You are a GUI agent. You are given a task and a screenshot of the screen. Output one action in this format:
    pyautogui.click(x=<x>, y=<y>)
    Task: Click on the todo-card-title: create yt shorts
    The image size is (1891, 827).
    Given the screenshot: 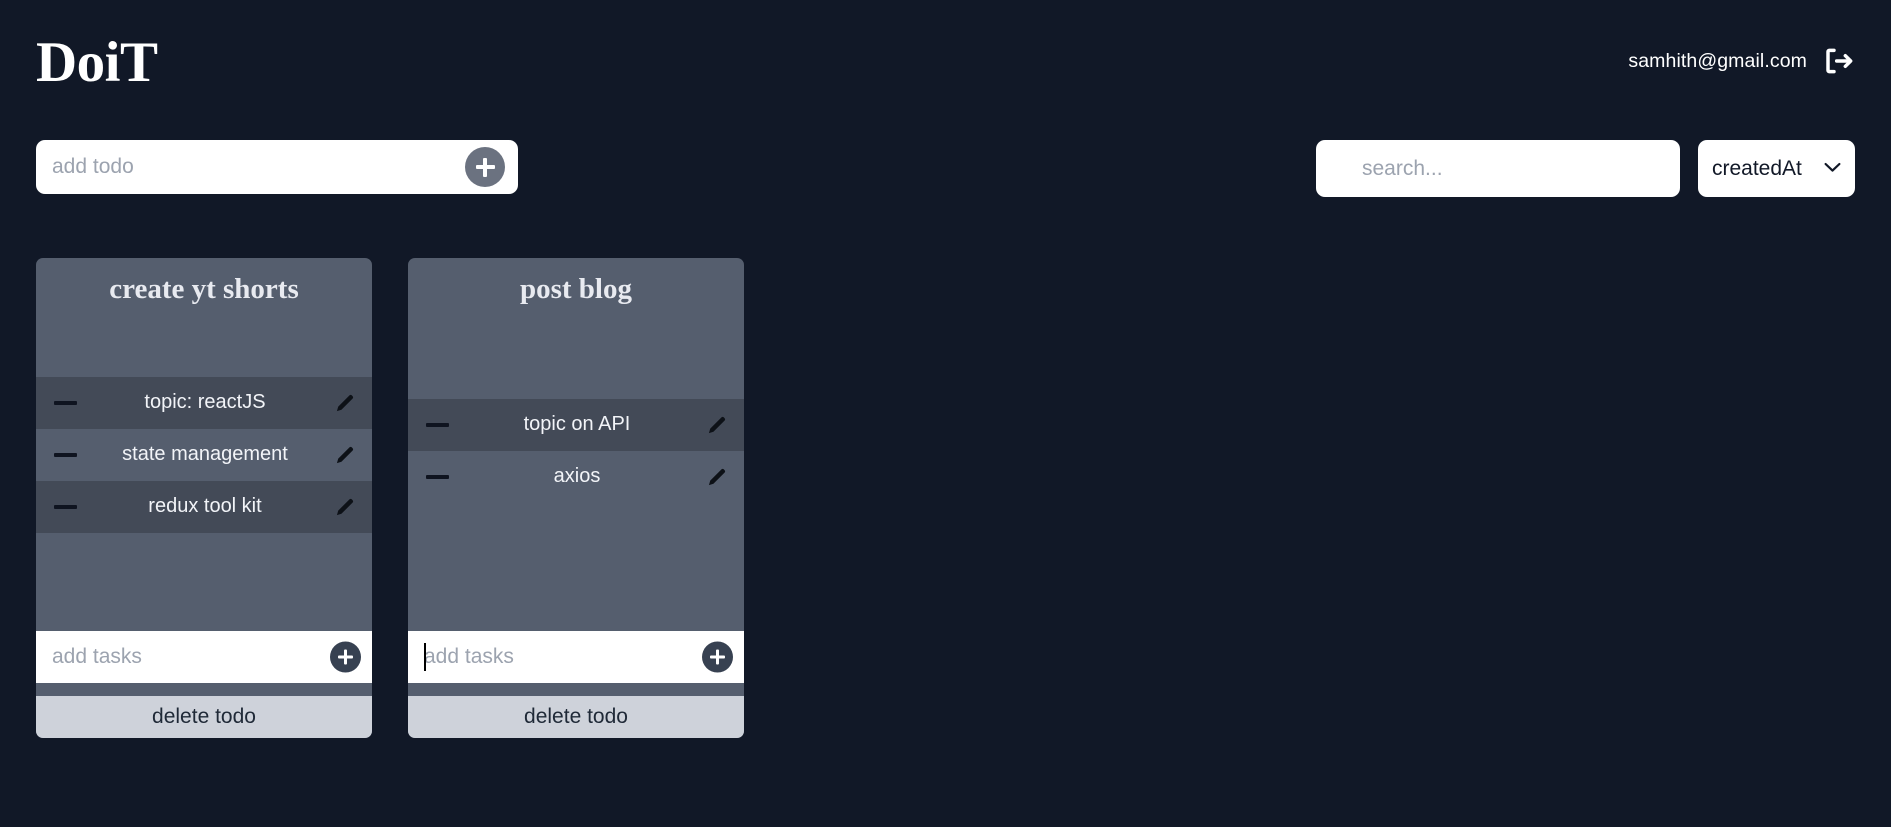 What is the action you would take?
    pyautogui.click(x=204, y=289)
    